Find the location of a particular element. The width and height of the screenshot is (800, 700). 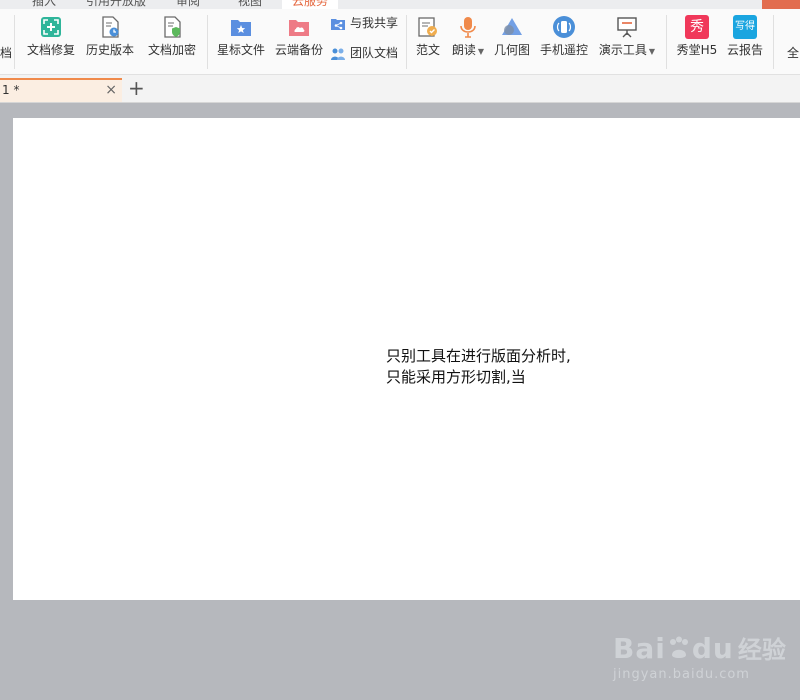

menu-tab-view: 视图 is located at coordinates (250, 4).